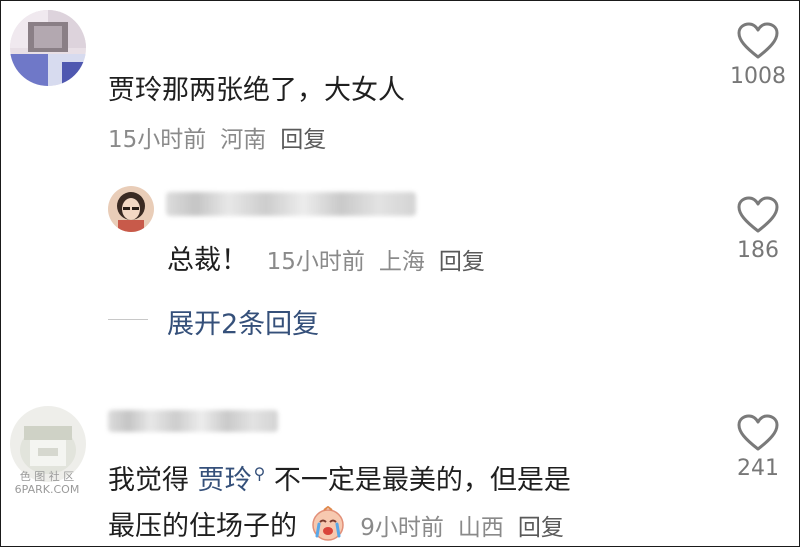 This screenshot has width=800, height=549. I want to click on comment-time: 15小时前, so click(157, 140).